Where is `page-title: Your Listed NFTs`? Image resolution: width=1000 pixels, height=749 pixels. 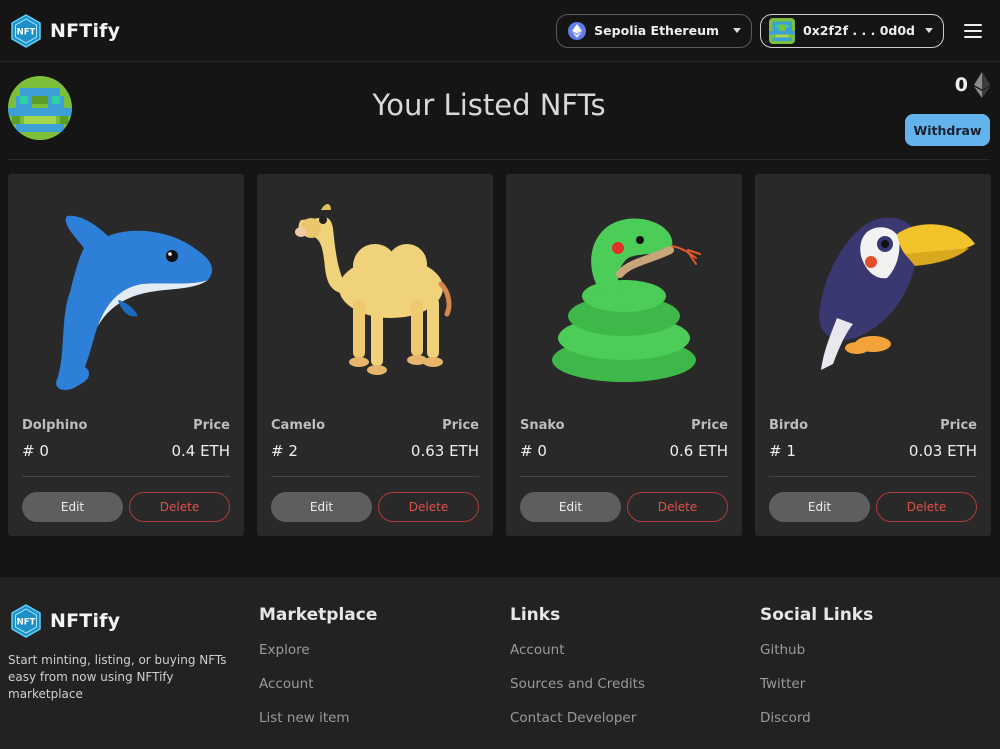 page-title: Your Listed NFTs is located at coordinates (489, 105).